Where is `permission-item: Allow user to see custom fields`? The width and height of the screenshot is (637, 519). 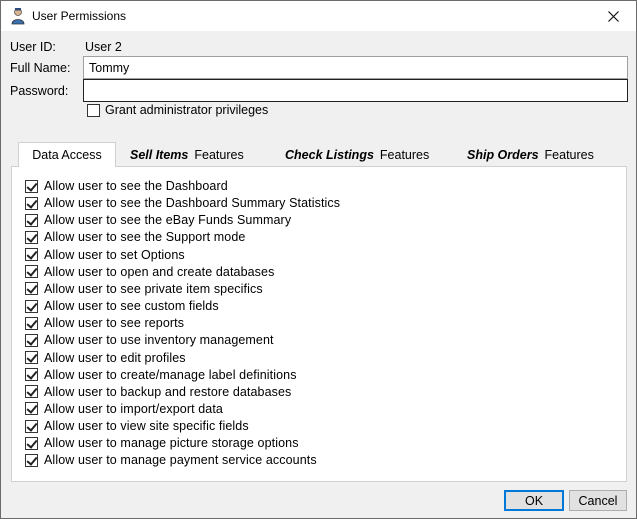 permission-item: Allow user to see custom fields is located at coordinates (122, 306).